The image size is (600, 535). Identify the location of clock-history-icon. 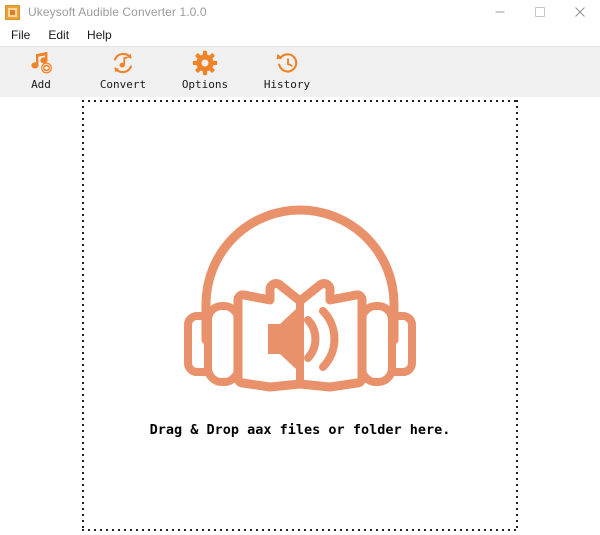
(287, 63).